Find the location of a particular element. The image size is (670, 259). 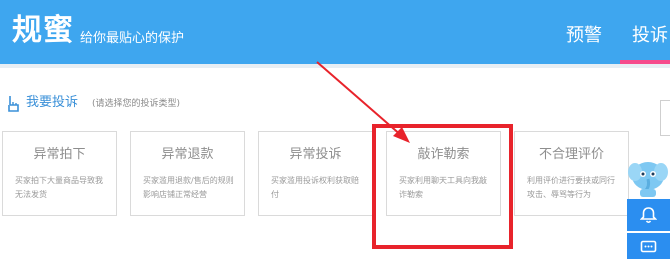

bell-icon is located at coordinates (648, 215).